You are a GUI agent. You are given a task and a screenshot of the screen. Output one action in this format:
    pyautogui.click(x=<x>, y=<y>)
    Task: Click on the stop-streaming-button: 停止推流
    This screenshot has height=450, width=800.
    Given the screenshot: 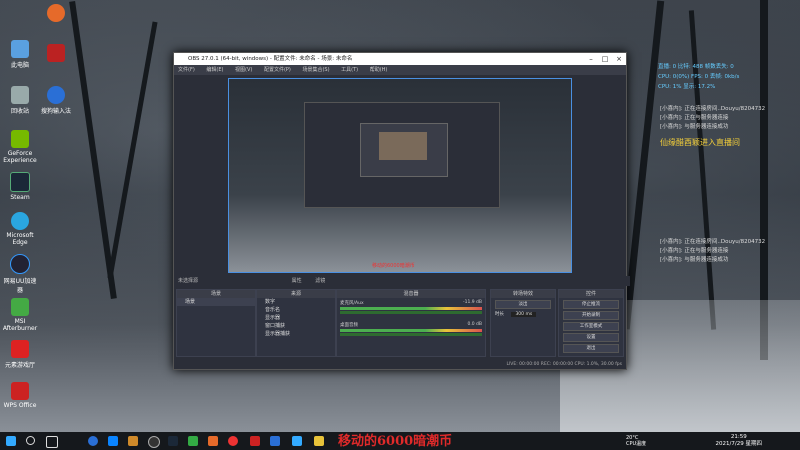 What is the action you would take?
    pyautogui.click(x=591, y=304)
    